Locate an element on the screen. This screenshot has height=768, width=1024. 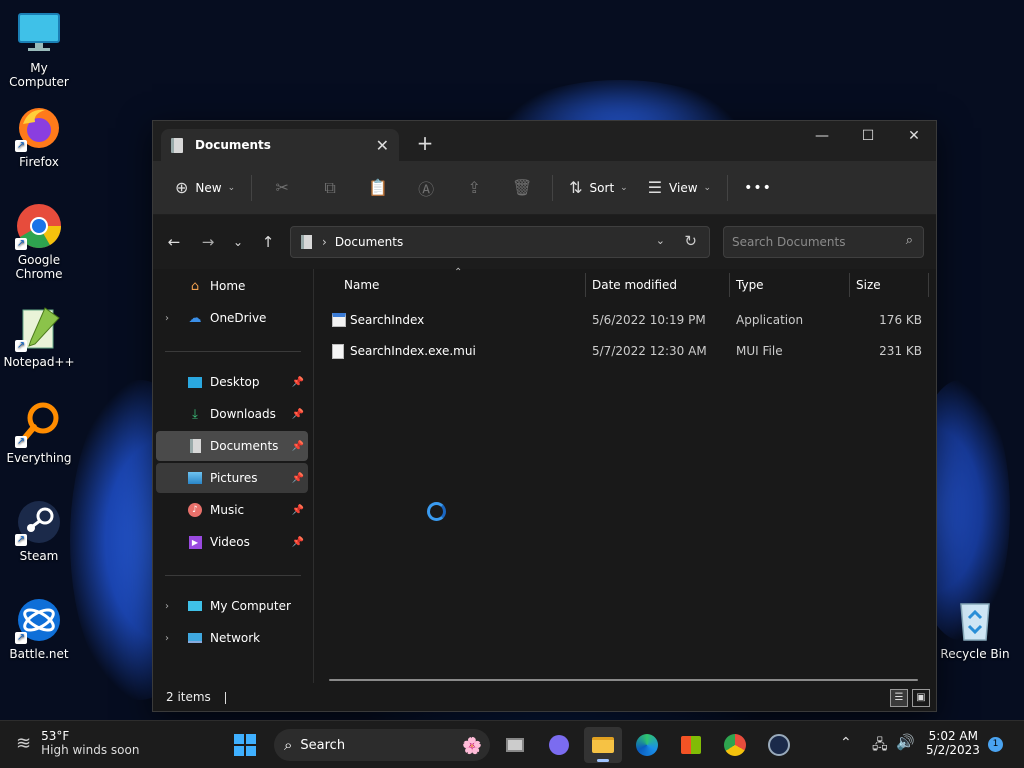
file-size: 231 KB is located at coordinates (900, 351).